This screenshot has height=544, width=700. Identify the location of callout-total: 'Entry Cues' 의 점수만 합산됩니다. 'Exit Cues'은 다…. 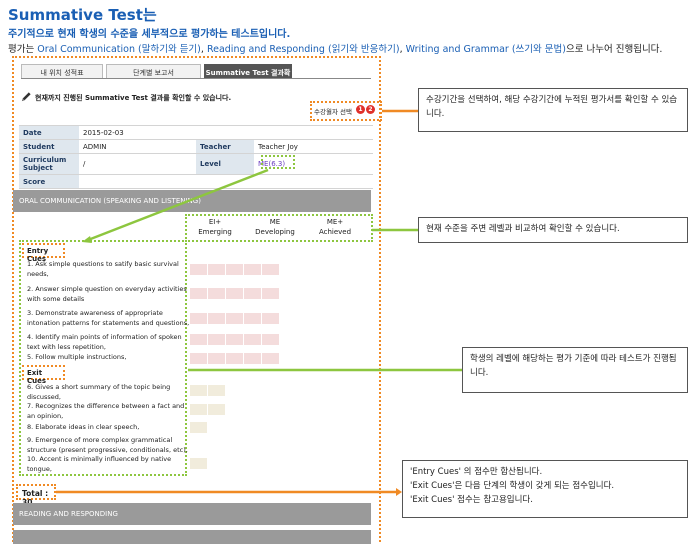
(545, 489).